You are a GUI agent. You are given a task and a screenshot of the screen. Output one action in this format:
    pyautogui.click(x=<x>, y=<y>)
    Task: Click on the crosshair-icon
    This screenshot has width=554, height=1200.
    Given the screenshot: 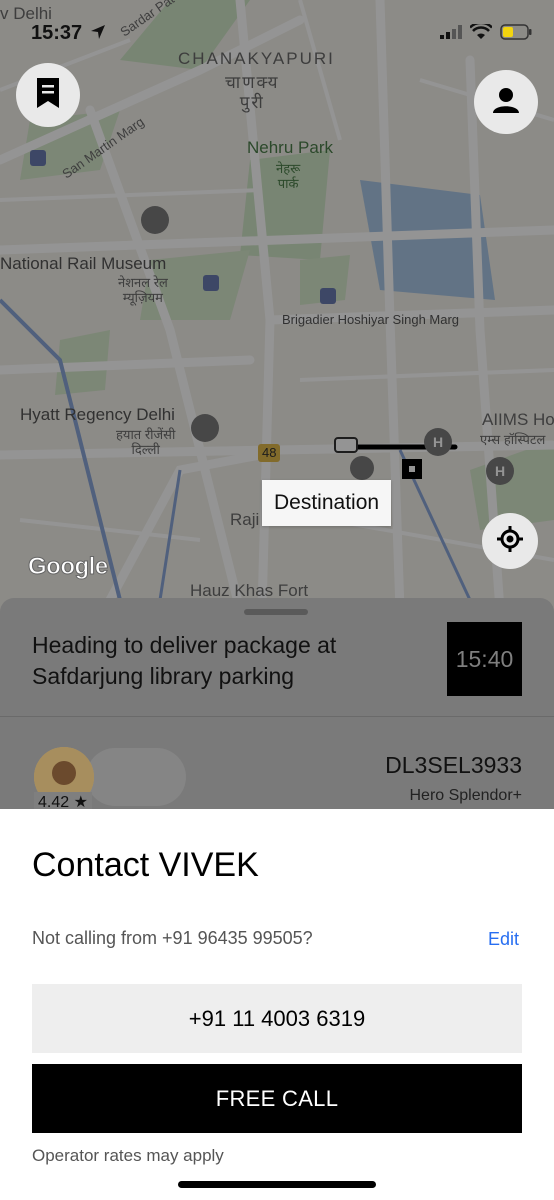 What is the action you would take?
    pyautogui.click(x=510, y=541)
    